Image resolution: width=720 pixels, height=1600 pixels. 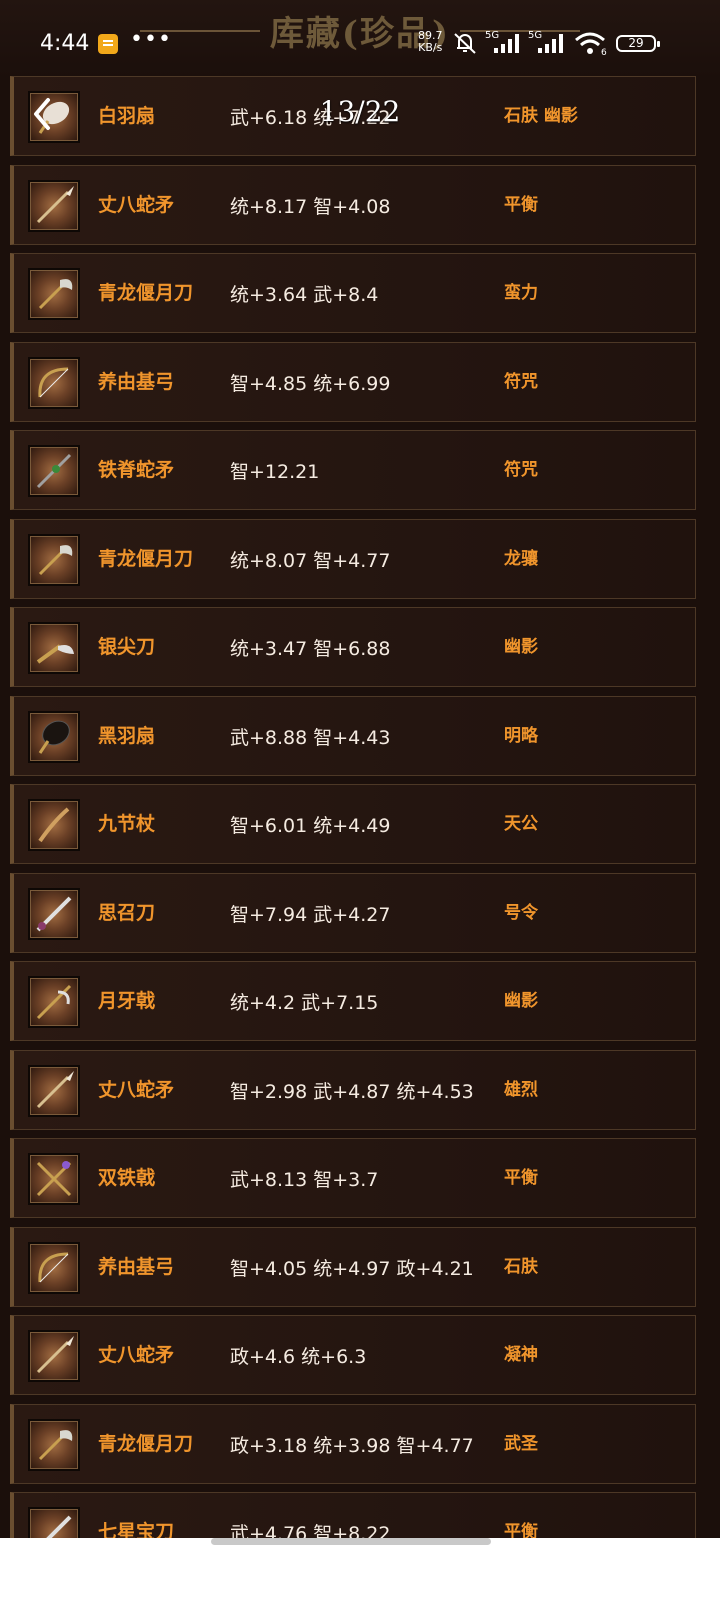 What do you see at coordinates (310, 206) in the screenshot?
I see `item-stats: 统+8.17 智+4.08` at bounding box center [310, 206].